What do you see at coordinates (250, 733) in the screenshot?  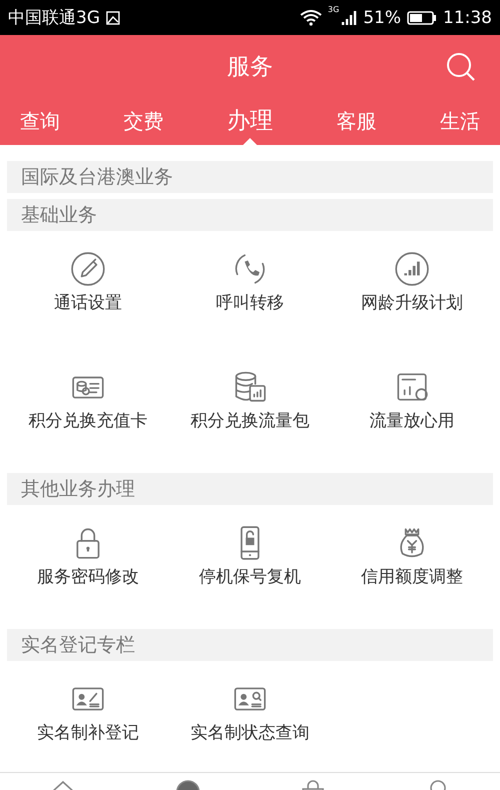 I see `service-label: 实名制状态查询` at bounding box center [250, 733].